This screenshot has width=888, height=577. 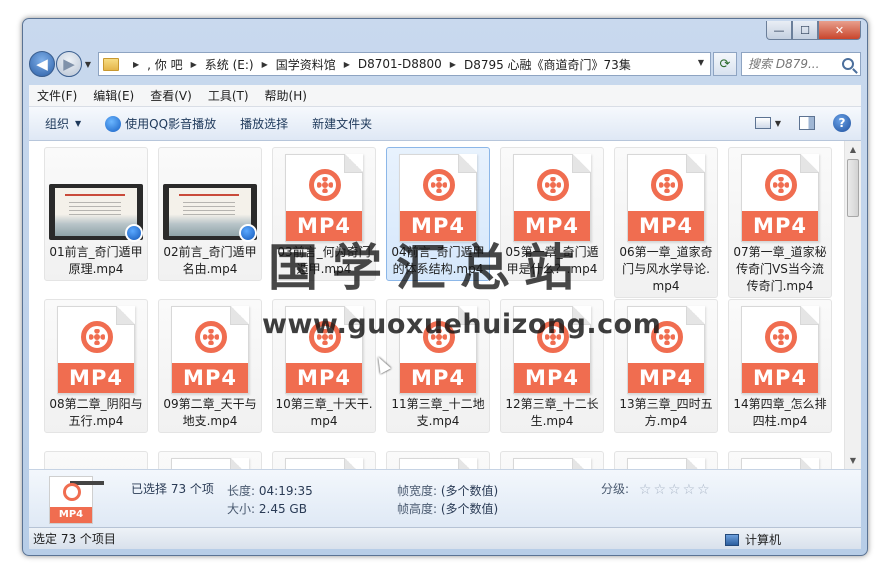 What do you see at coordinates (807, 123) in the screenshot?
I see `preview-pane-icon` at bounding box center [807, 123].